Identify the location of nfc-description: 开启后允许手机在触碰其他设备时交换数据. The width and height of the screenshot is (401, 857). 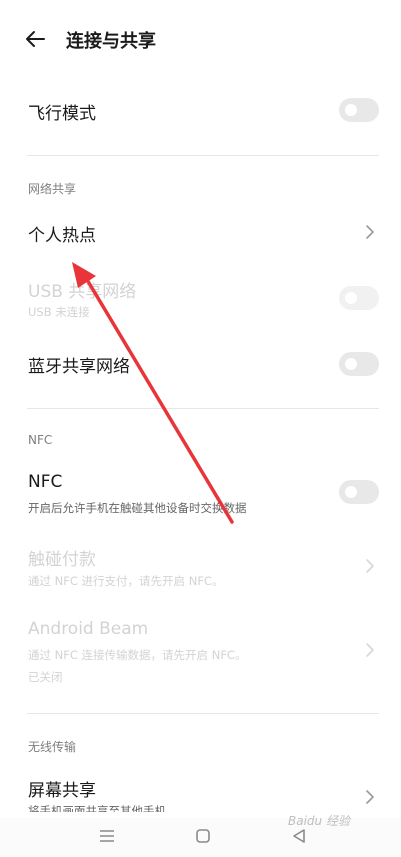
(137, 508).